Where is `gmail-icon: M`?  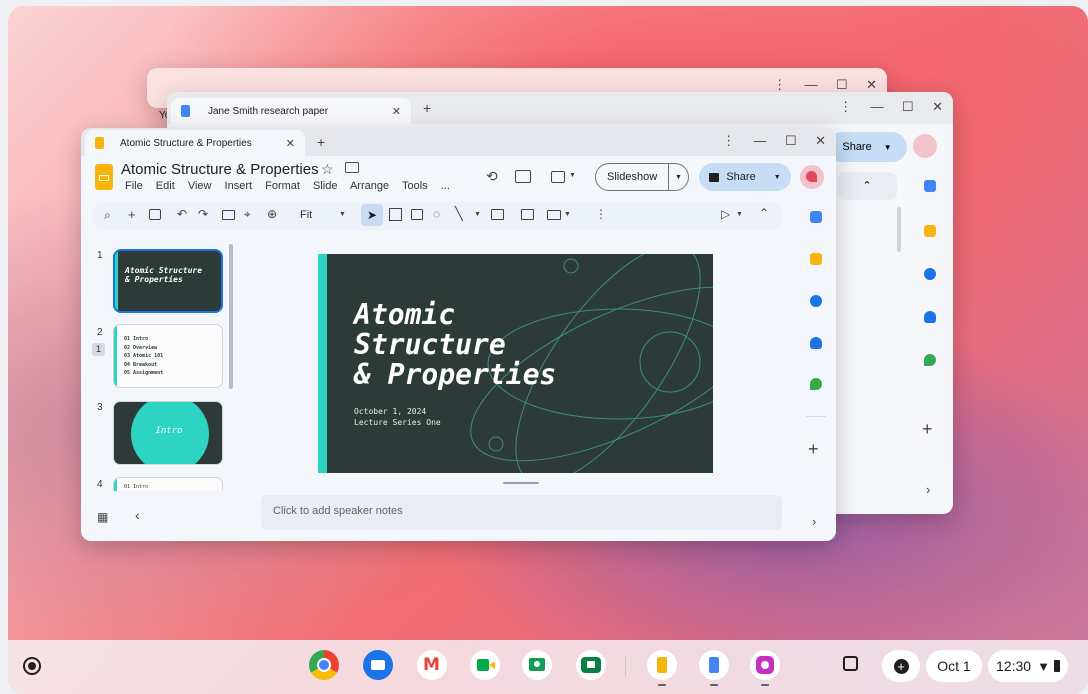
gmail-icon: M is located at coordinates (432, 665).